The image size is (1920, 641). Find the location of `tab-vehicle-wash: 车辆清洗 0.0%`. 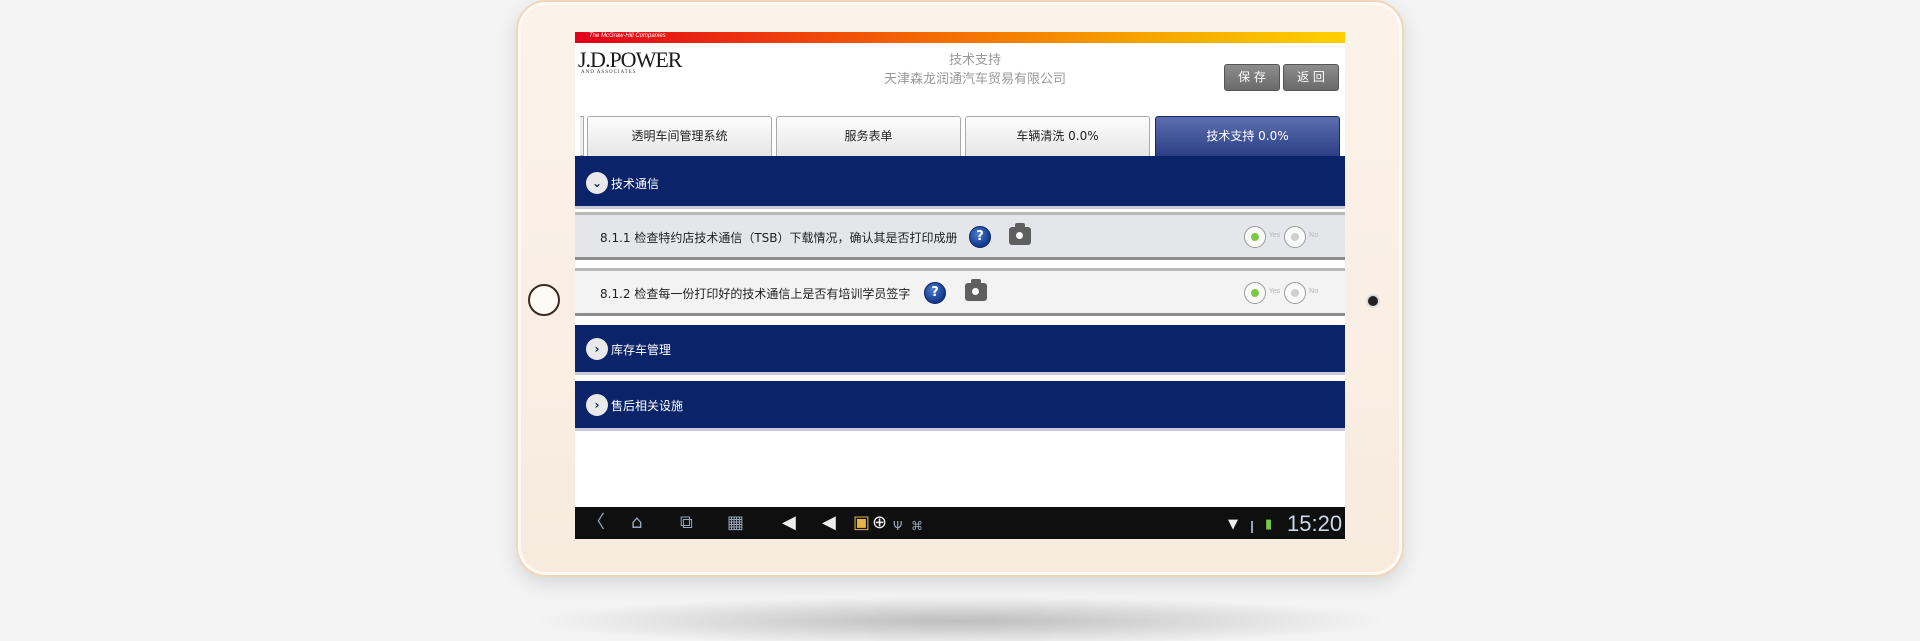

tab-vehicle-wash: 车辆清洗 0.0% is located at coordinates (1057, 136).